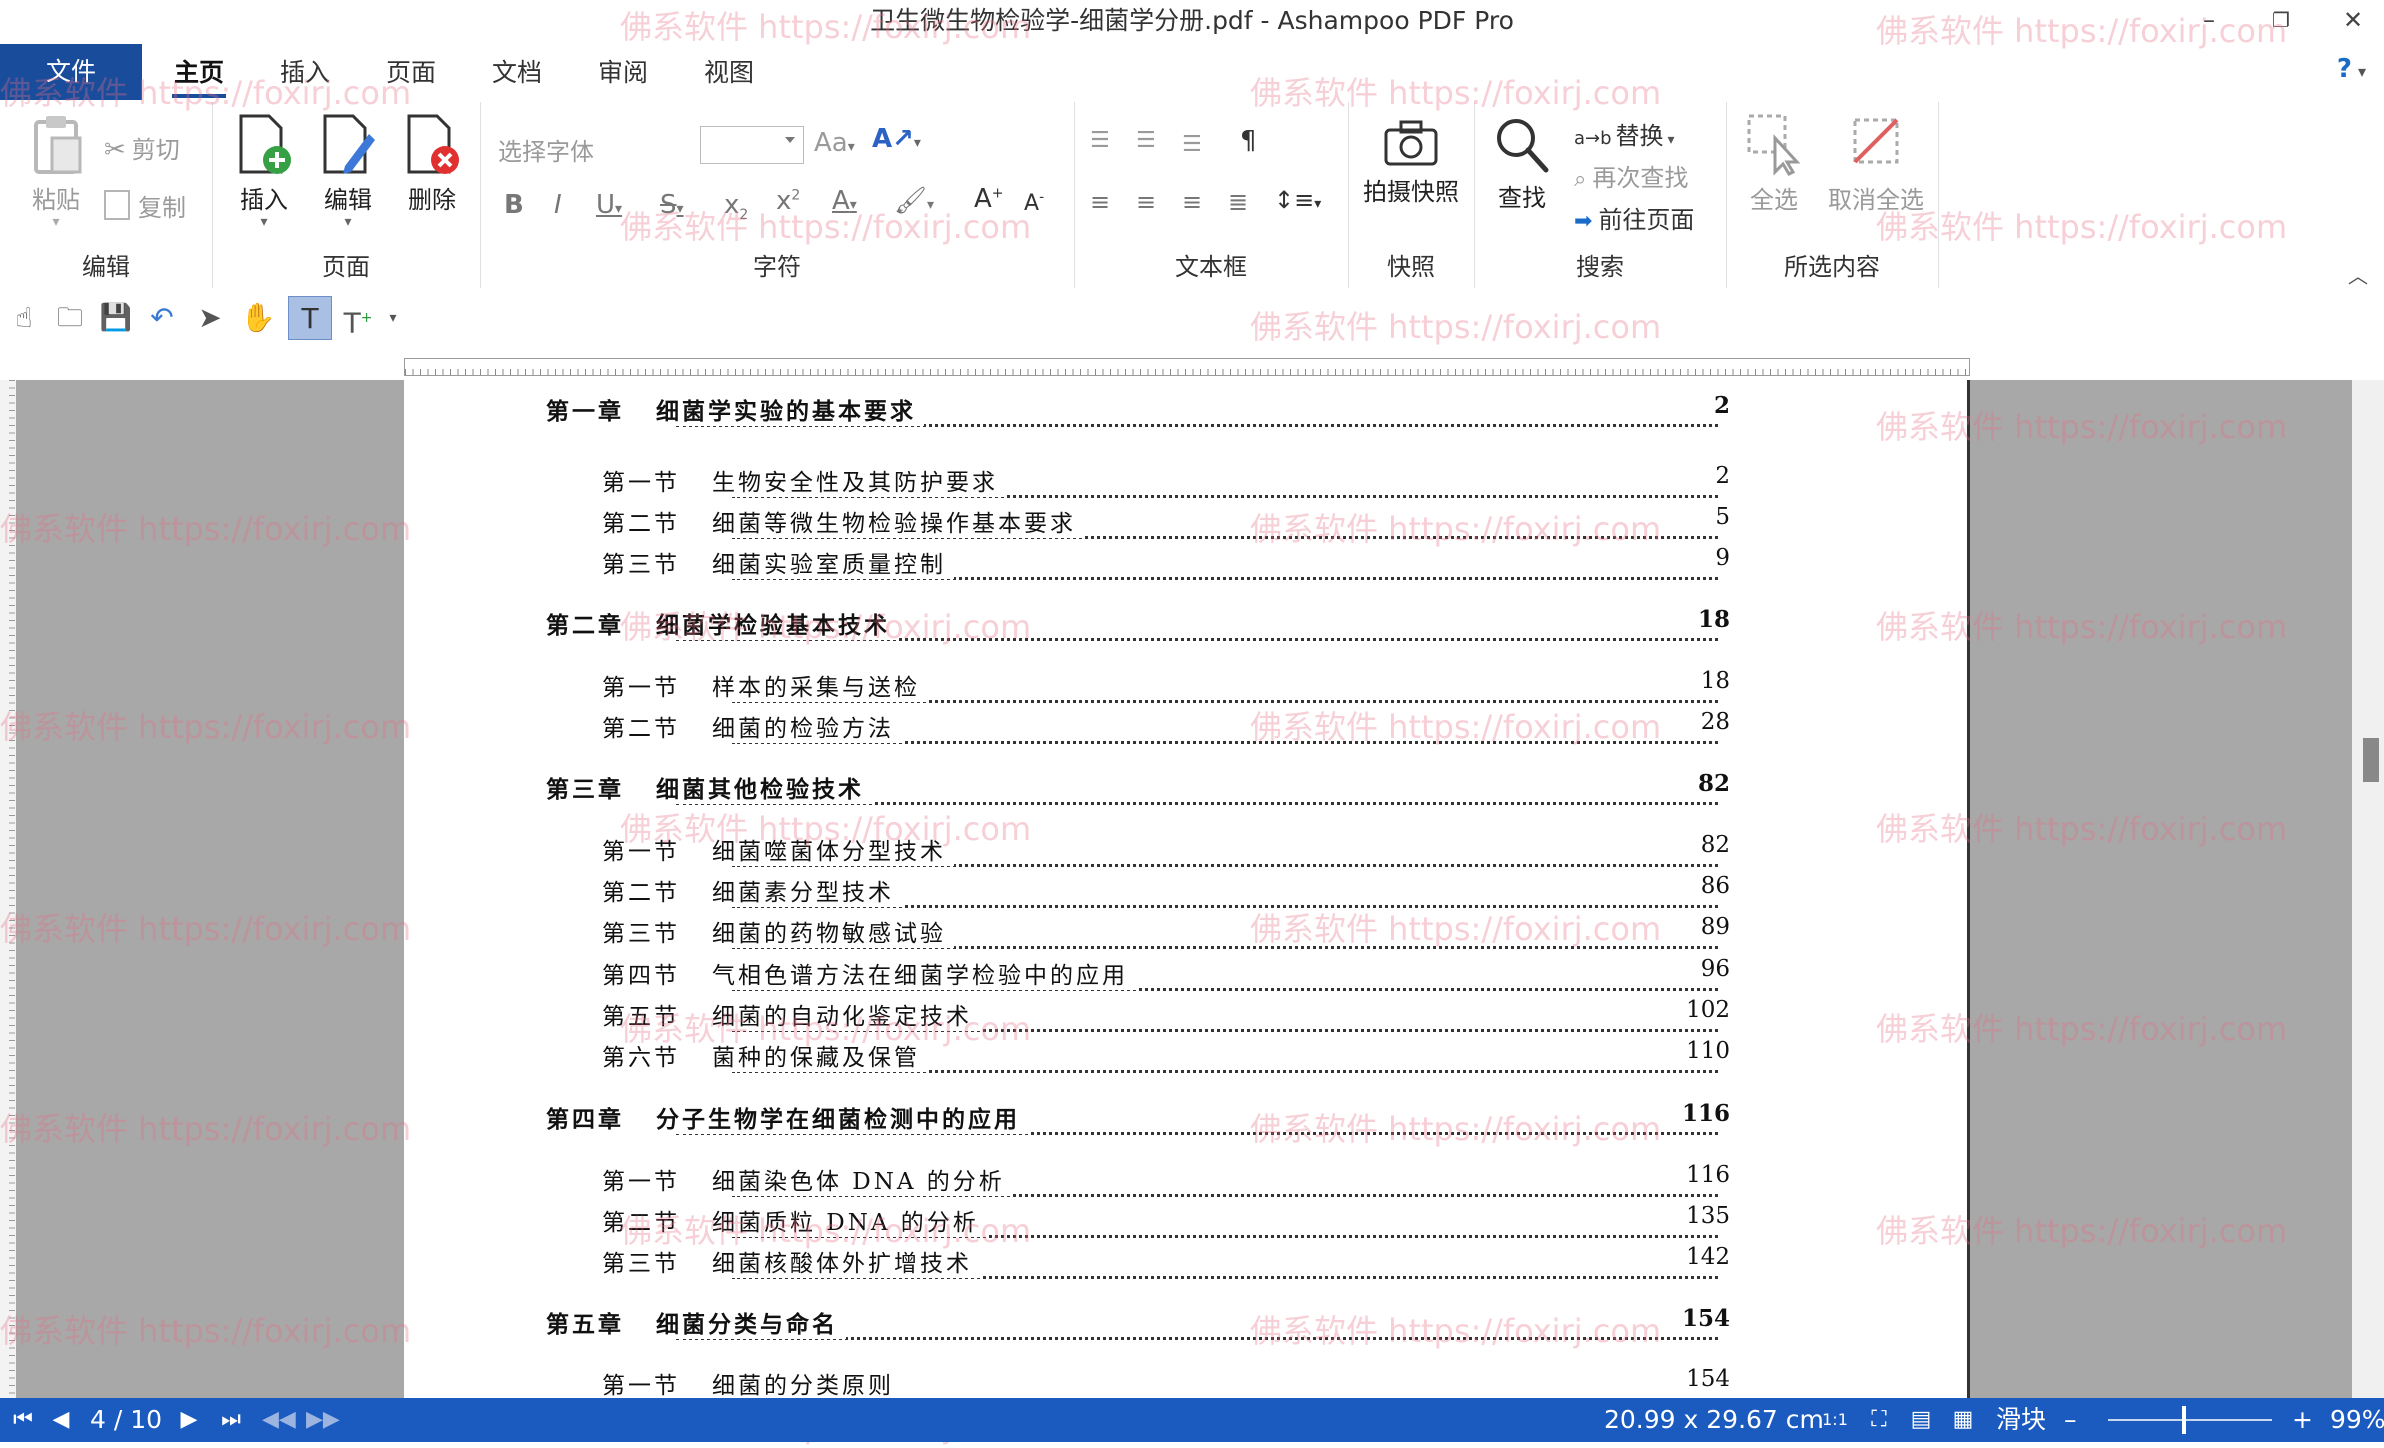 The width and height of the screenshot is (2384, 1448). Describe the element at coordinates (2302, 1420) in the screenshot. I see `zoom-in-button: +` at that location.